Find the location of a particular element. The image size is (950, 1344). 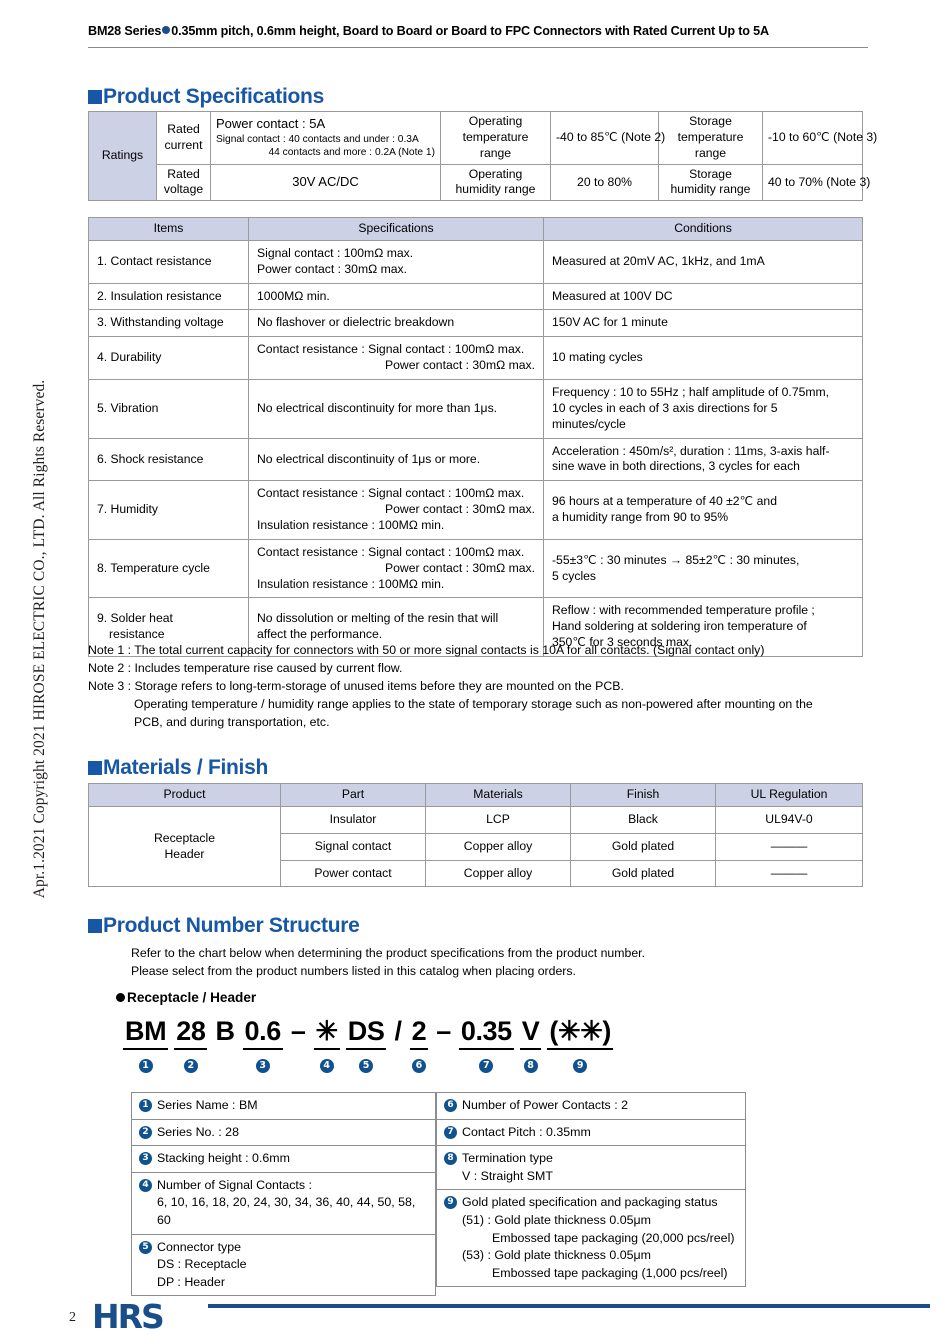

part-number-segment-text: 2 is located at coordinates (419, 1034).